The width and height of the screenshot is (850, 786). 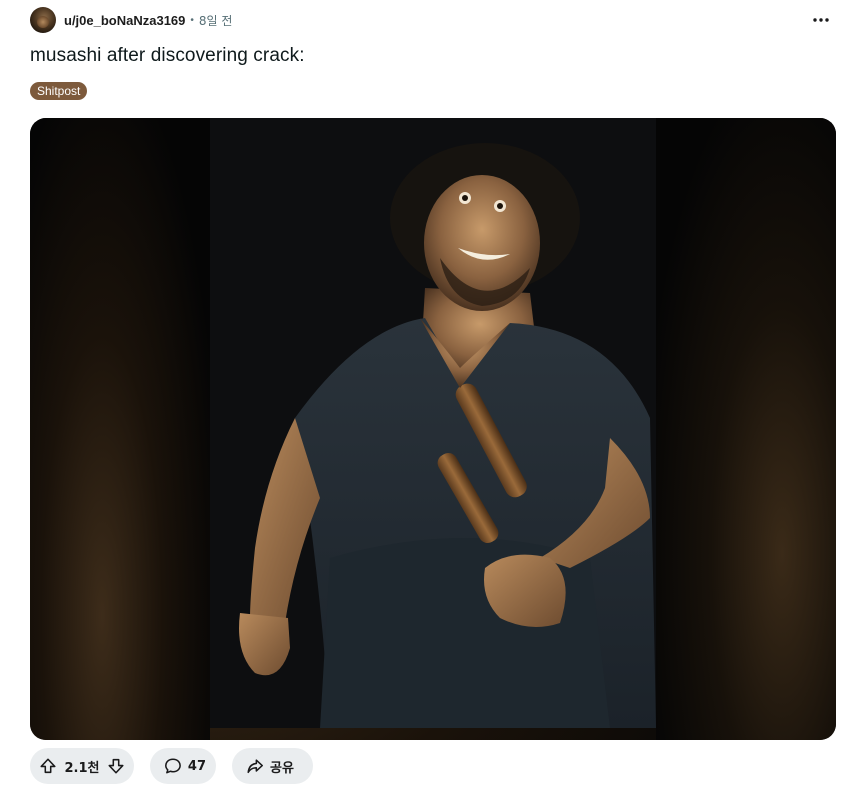 What do you see at coordinates (215, 20) in the screenshot?
I see `post-timestamp: 8일 전` at bounding box center [215, 20].